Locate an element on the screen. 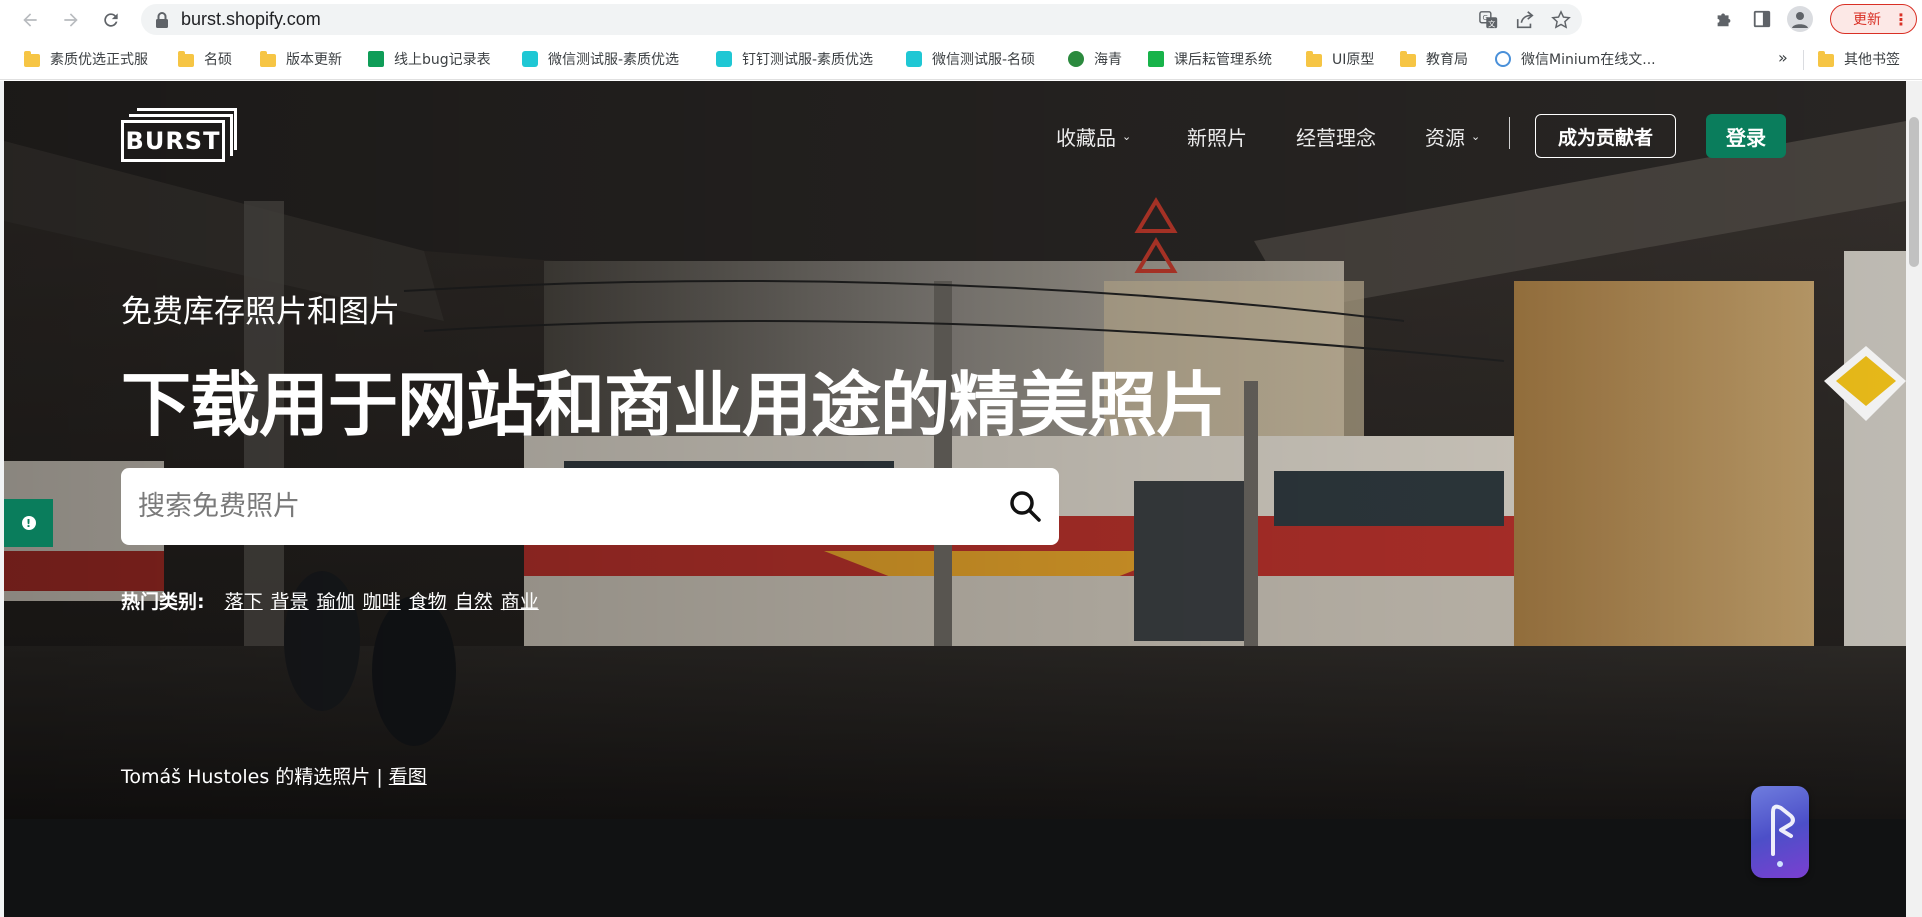 The image size is (1922, 917). nav-label: 资源 is located at coordinates (1445, 138).